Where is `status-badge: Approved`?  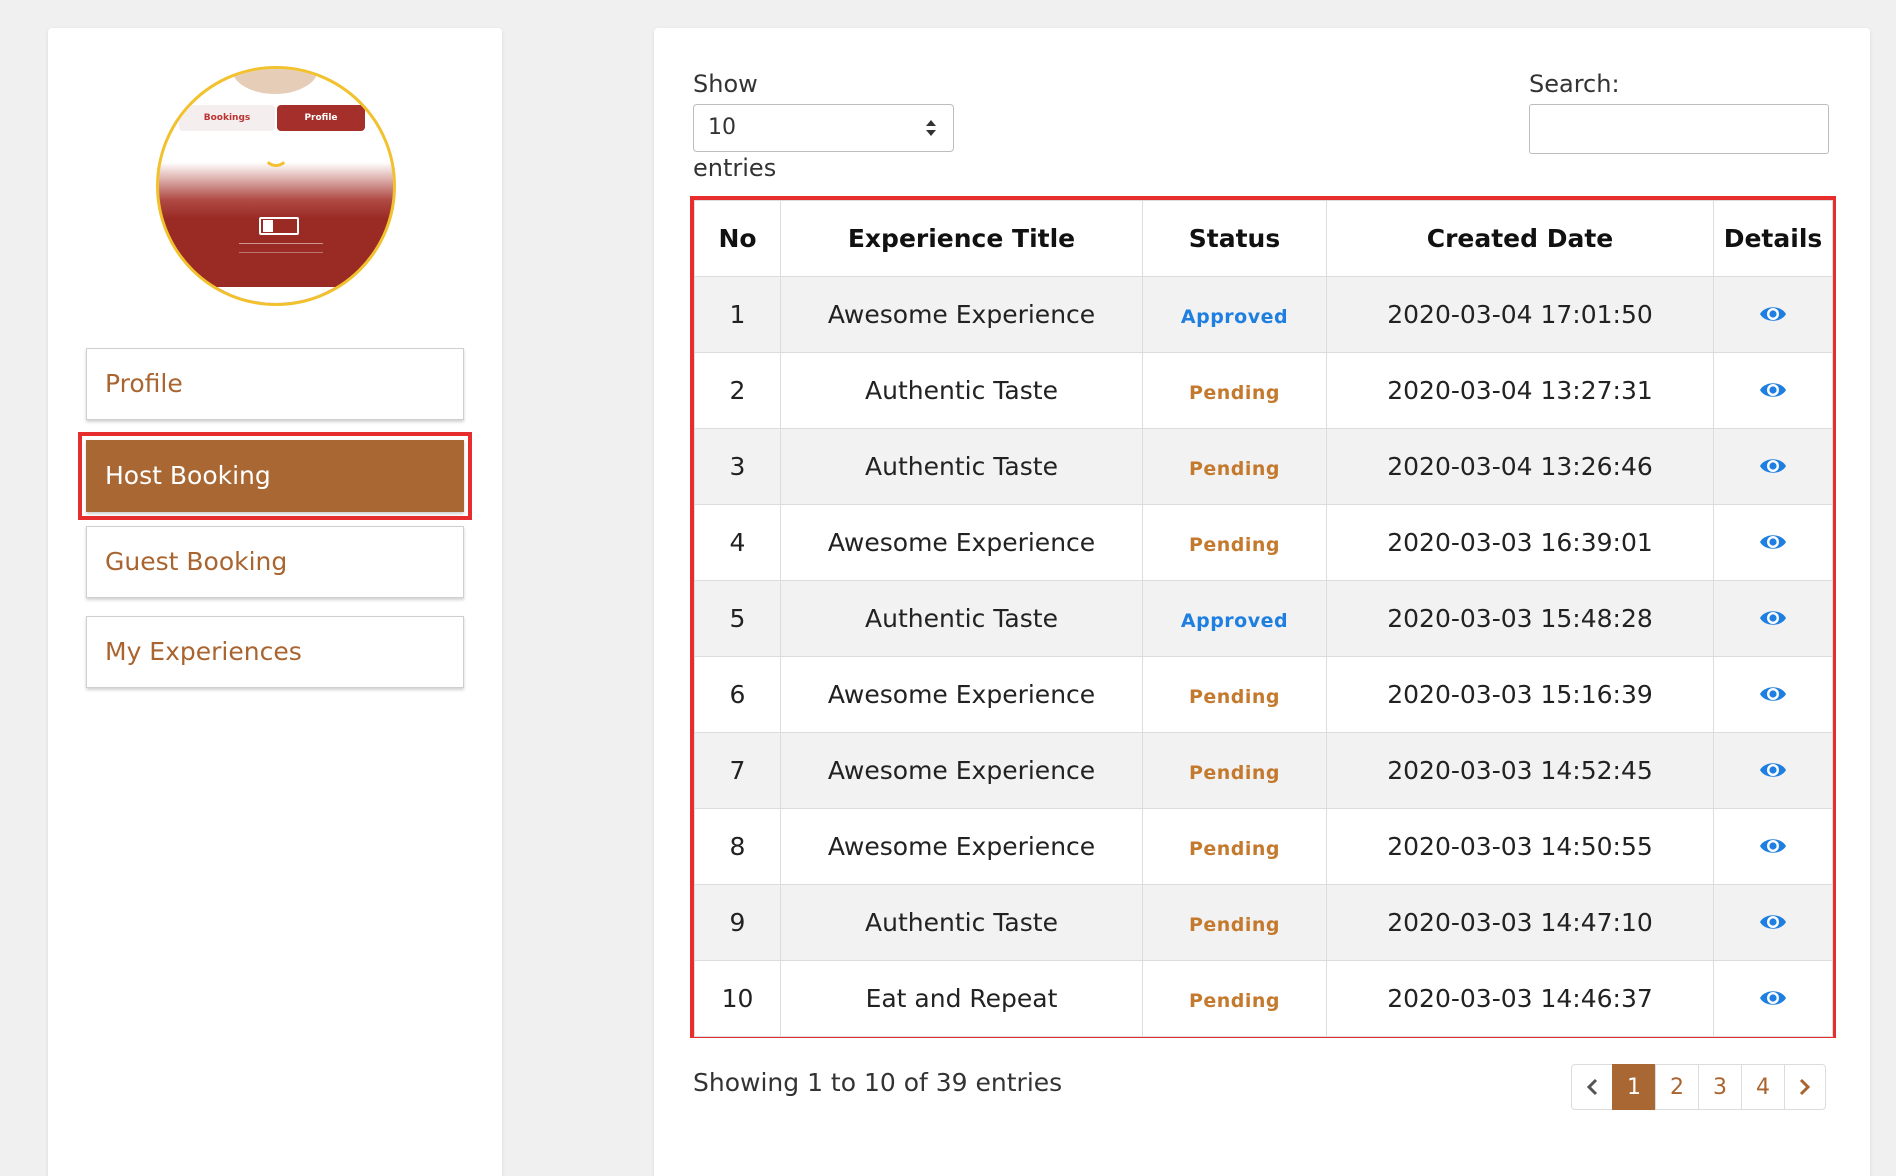
status-badge: Approved is located at coordinates (1234, 317).